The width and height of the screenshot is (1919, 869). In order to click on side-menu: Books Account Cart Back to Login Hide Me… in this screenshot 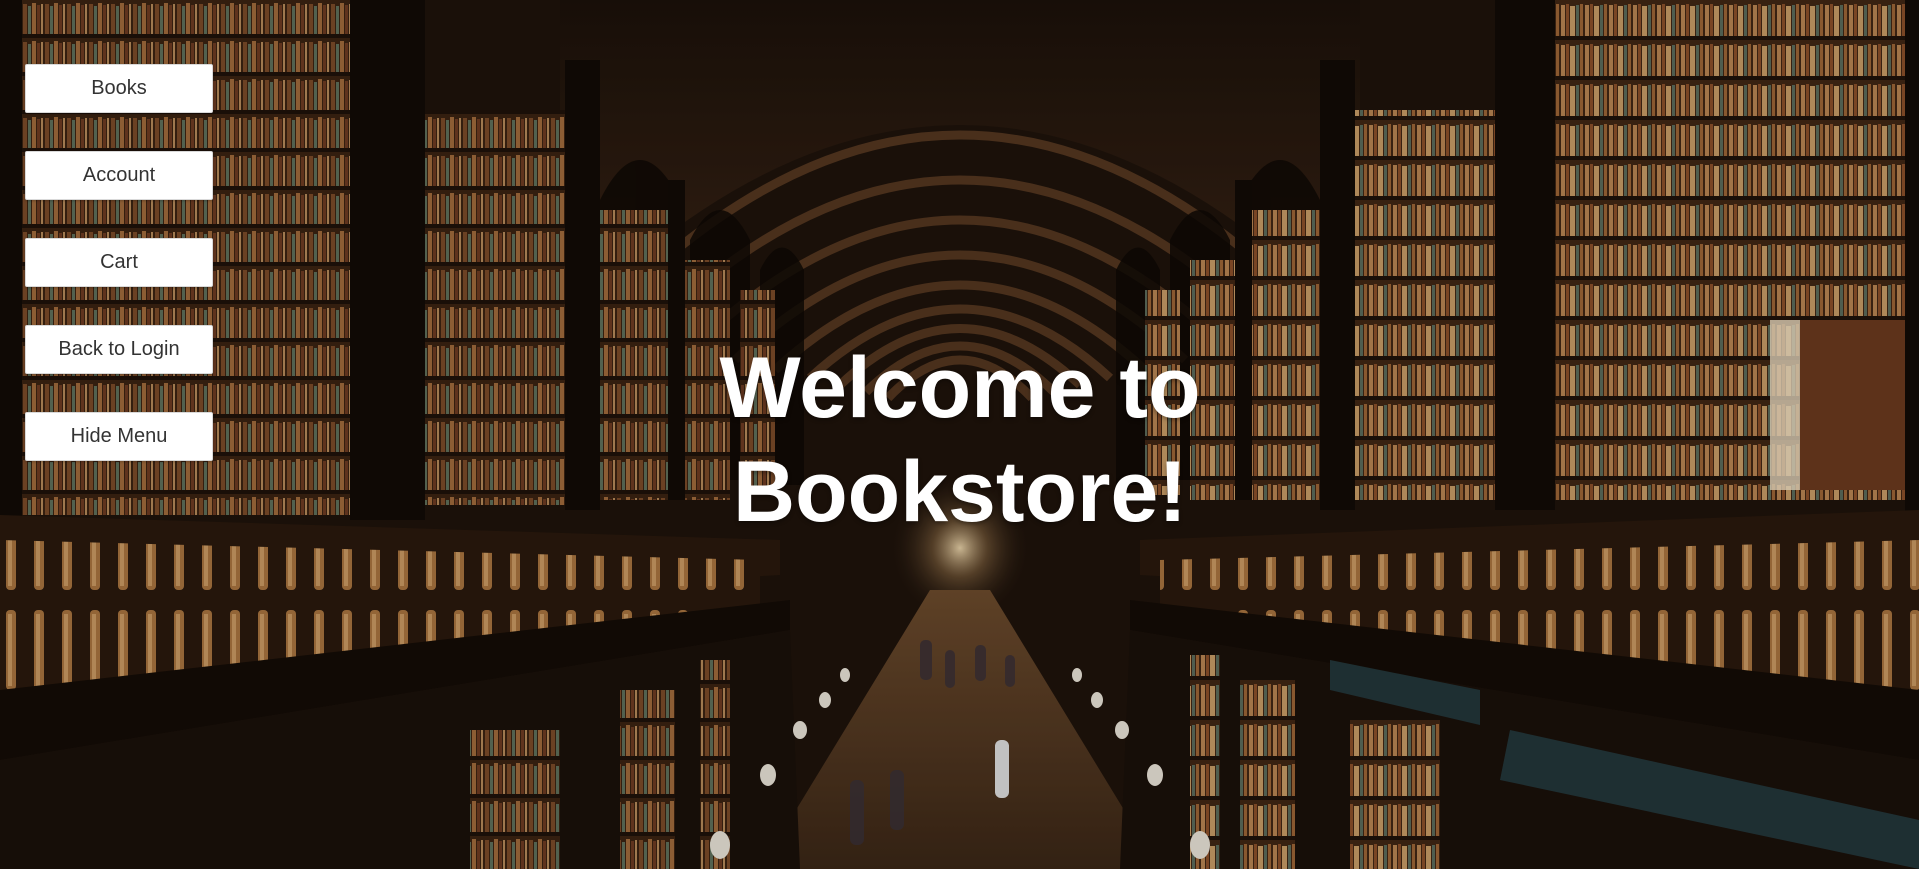, I will do `click(119, 281)`.